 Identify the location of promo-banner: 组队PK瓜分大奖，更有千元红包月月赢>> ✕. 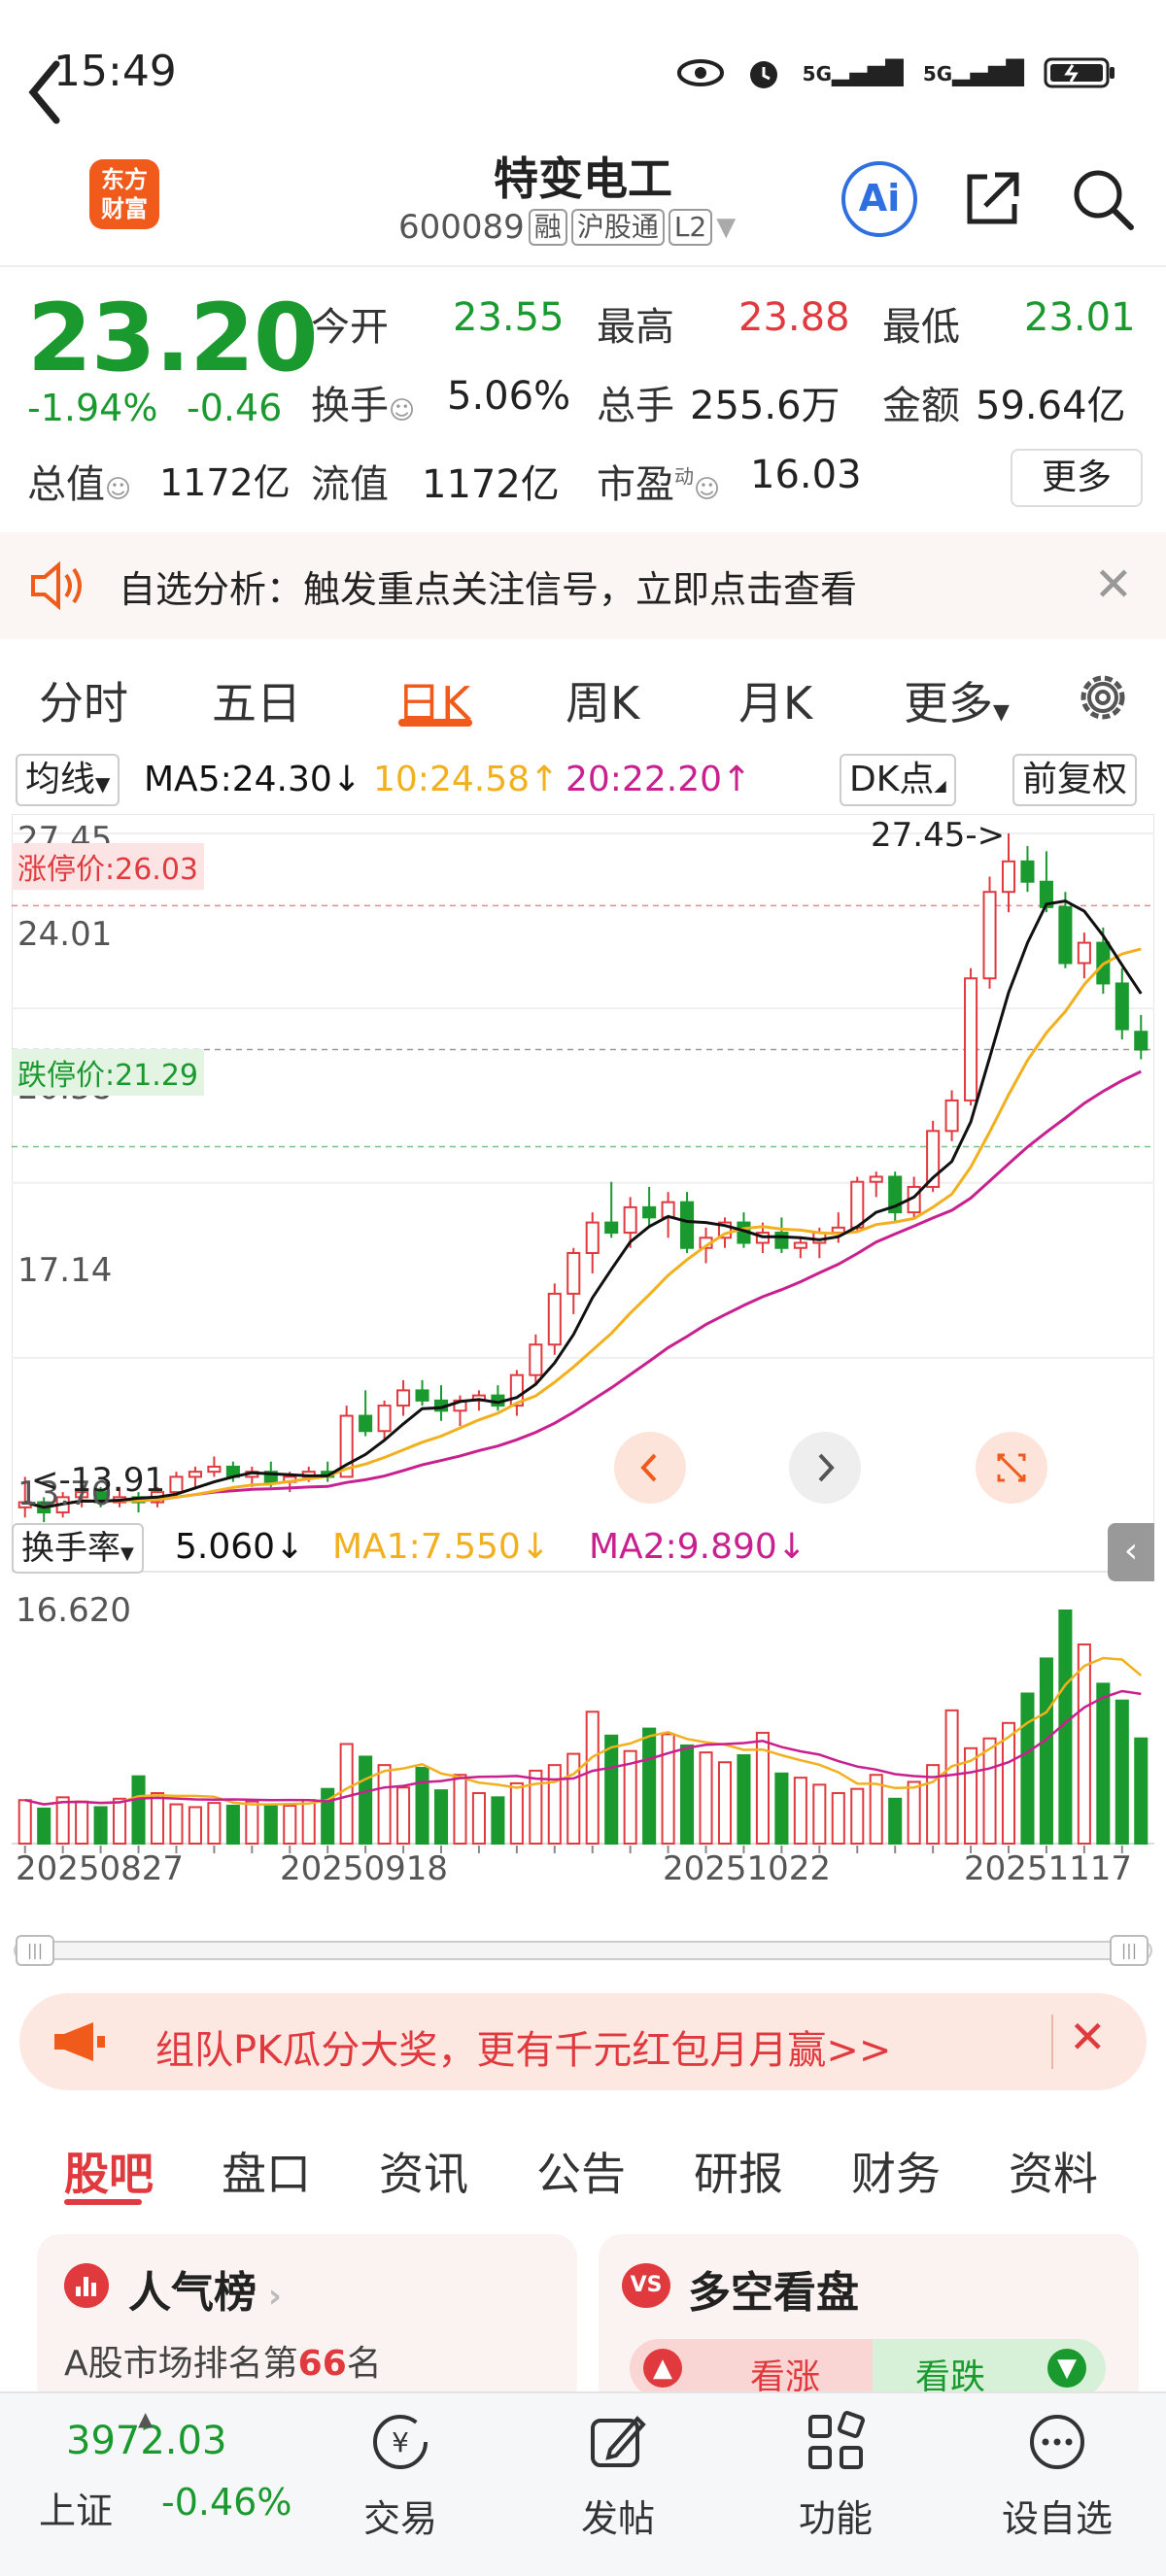
(583, 2041).